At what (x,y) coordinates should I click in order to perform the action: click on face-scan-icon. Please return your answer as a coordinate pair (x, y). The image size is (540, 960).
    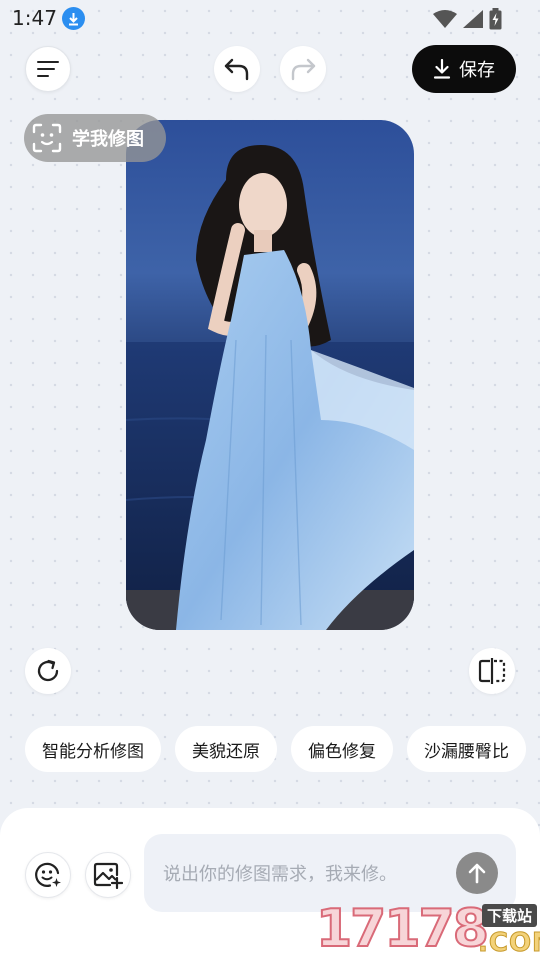
    Looking at the image, I should click on (47, 138).